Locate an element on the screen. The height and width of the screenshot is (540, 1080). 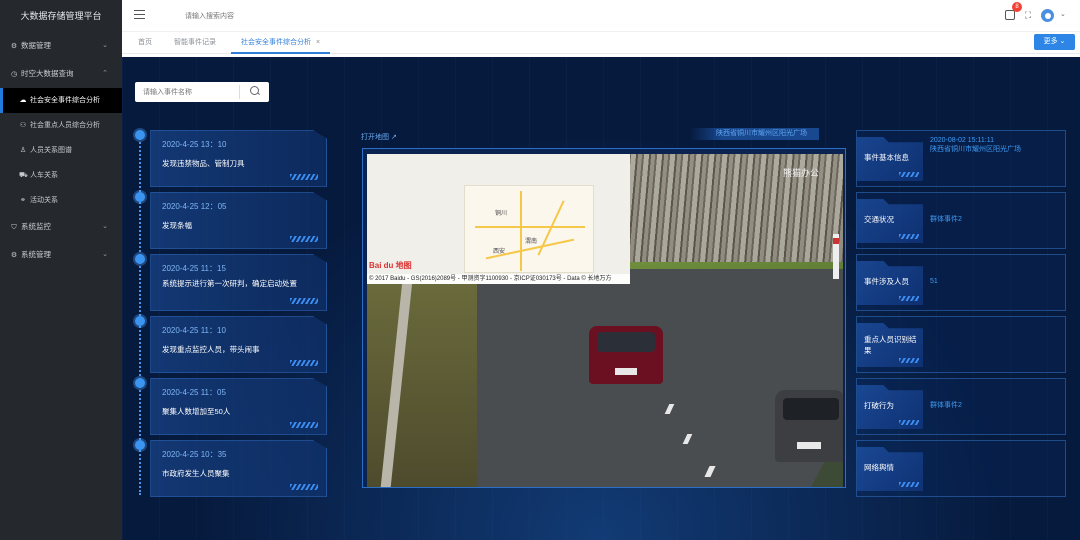
more-label: 更多 is located at coordinates (1050, 41).